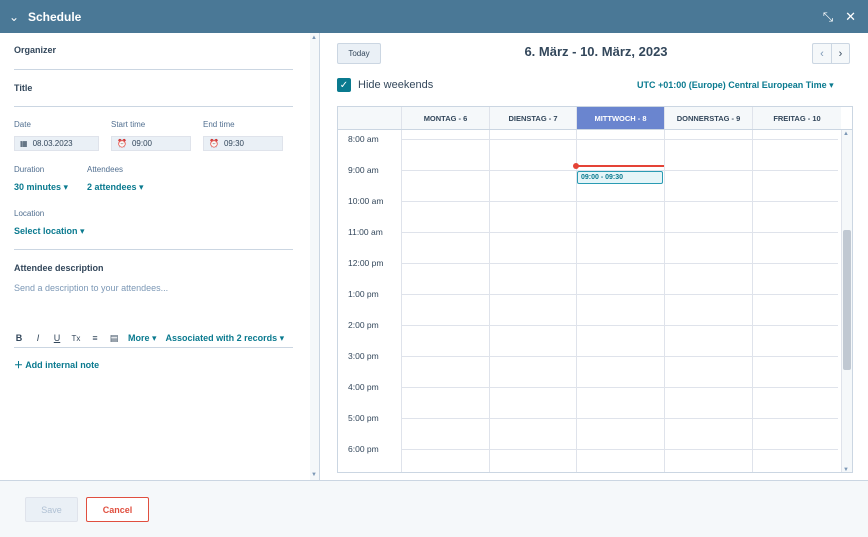 The height and width of the screenshot is (537, 868). What do you see at coordinates (76, 338) in the screenshot?
I see `clear-format-button: Tx` at bounding box center [76, 338].